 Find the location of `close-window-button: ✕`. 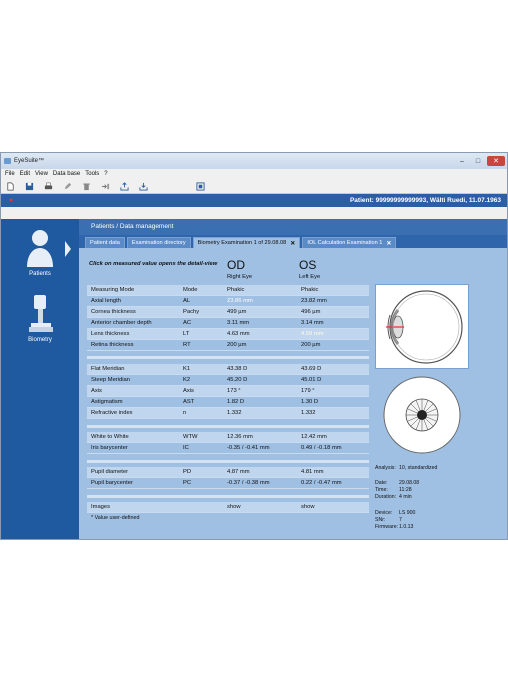

close-window-button: ✕ is located at coordinates (496, 161).